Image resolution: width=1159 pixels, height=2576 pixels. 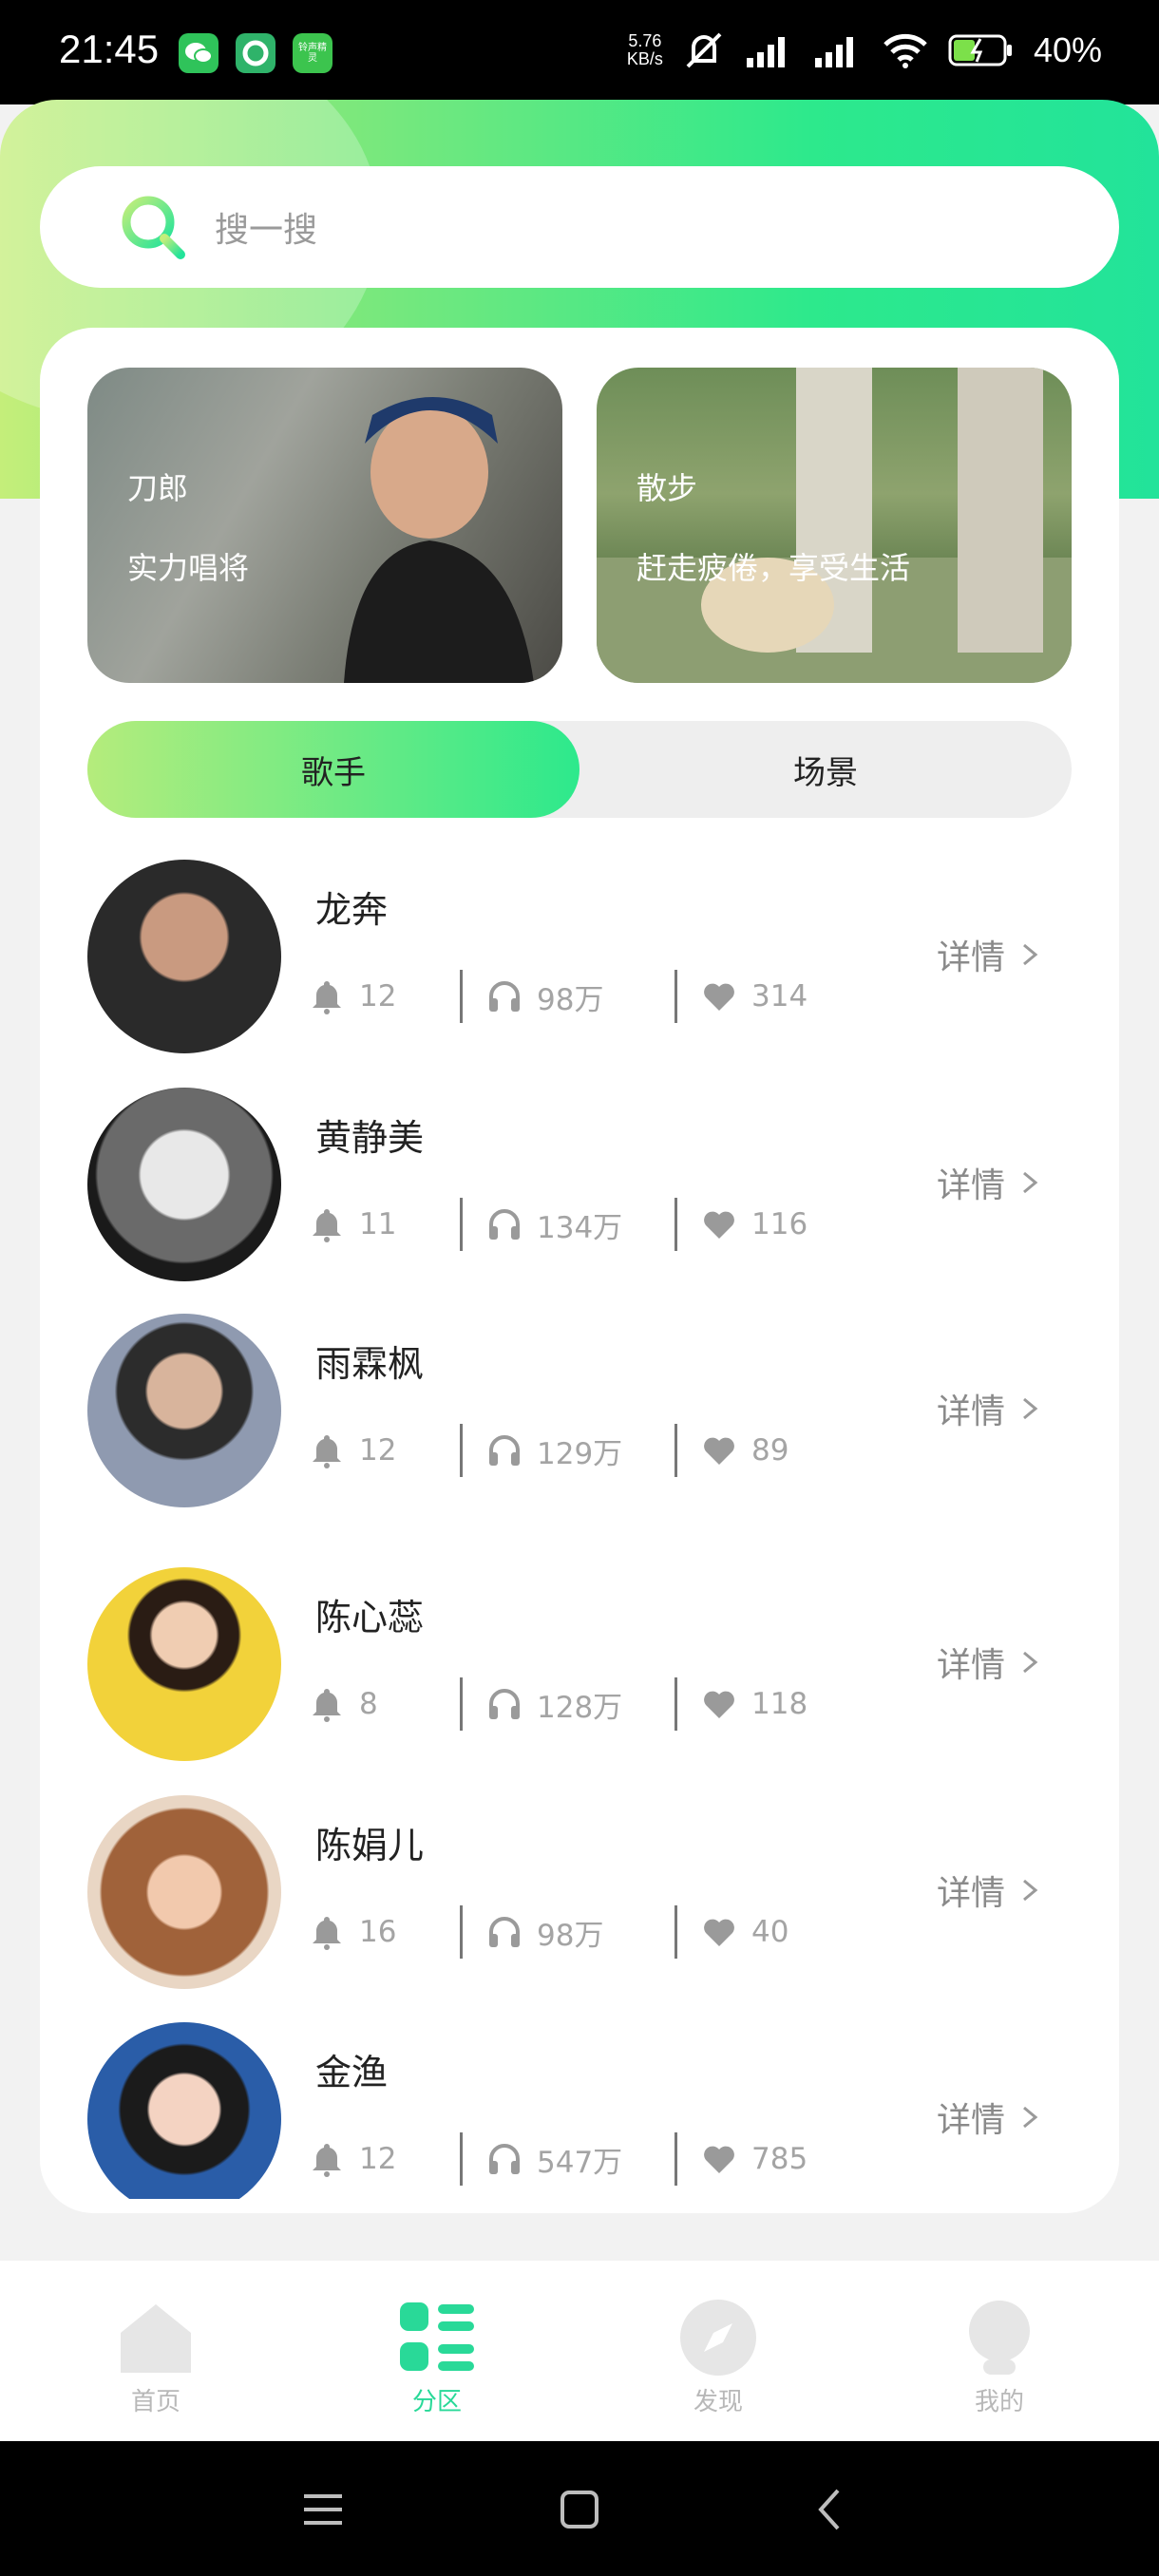 What do you see at coordinates (718, 2338) in the screenshot?
I see `compass-icon` at bounding box center [718, 2338].